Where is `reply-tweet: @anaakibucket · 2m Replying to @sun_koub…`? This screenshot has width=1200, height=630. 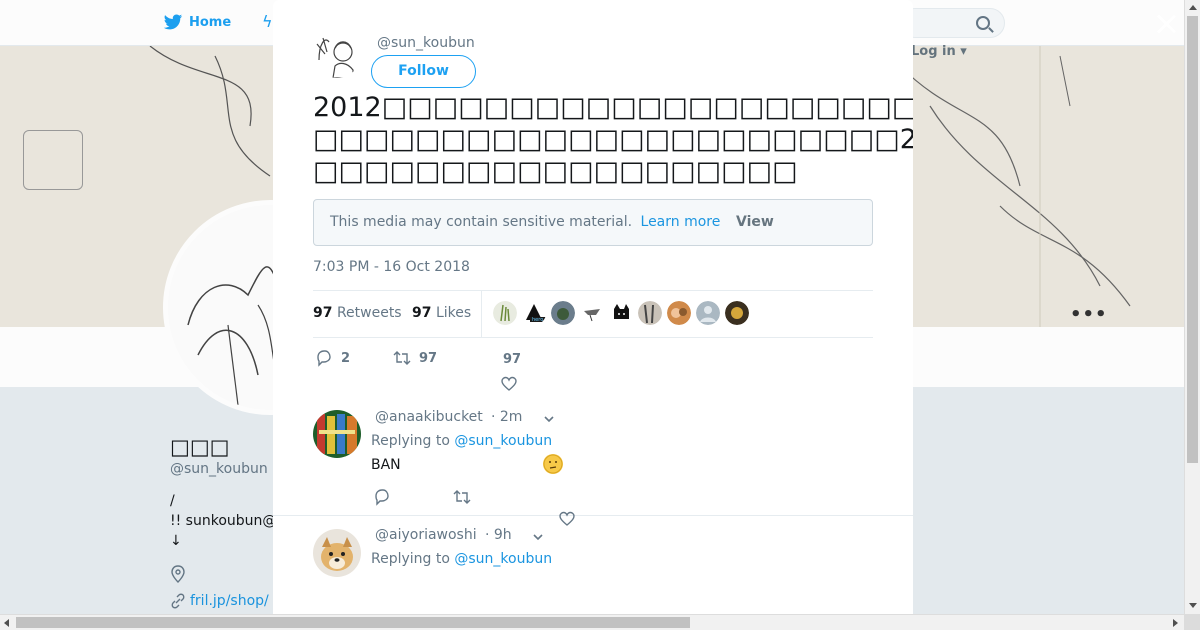
reply-tweet: @anaakibucket · 2m Replying to @sun_koub… is located at coordinates (593, 462).